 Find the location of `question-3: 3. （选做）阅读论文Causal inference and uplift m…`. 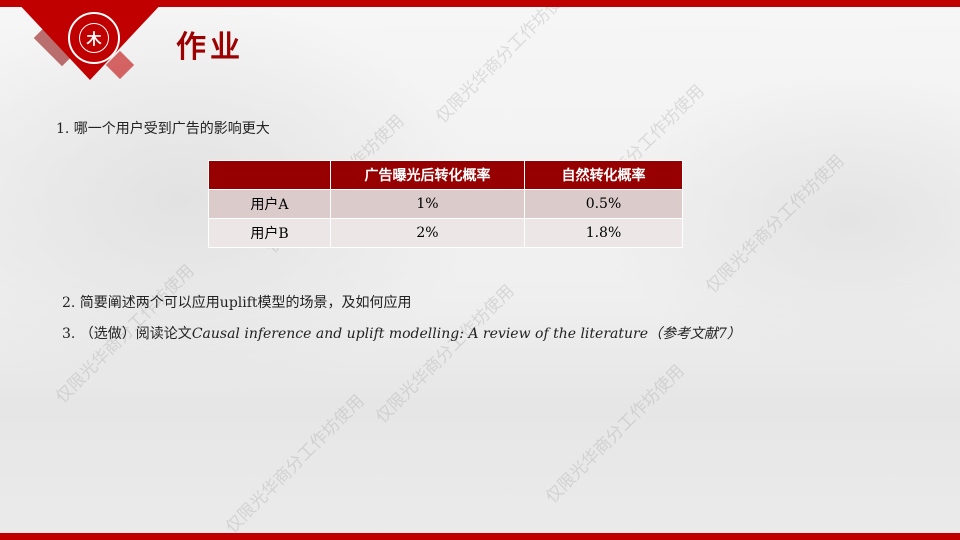

question-3: 3. （选做）阅读论文Causal inference and uplift m… is located at coordinates (401, 333).